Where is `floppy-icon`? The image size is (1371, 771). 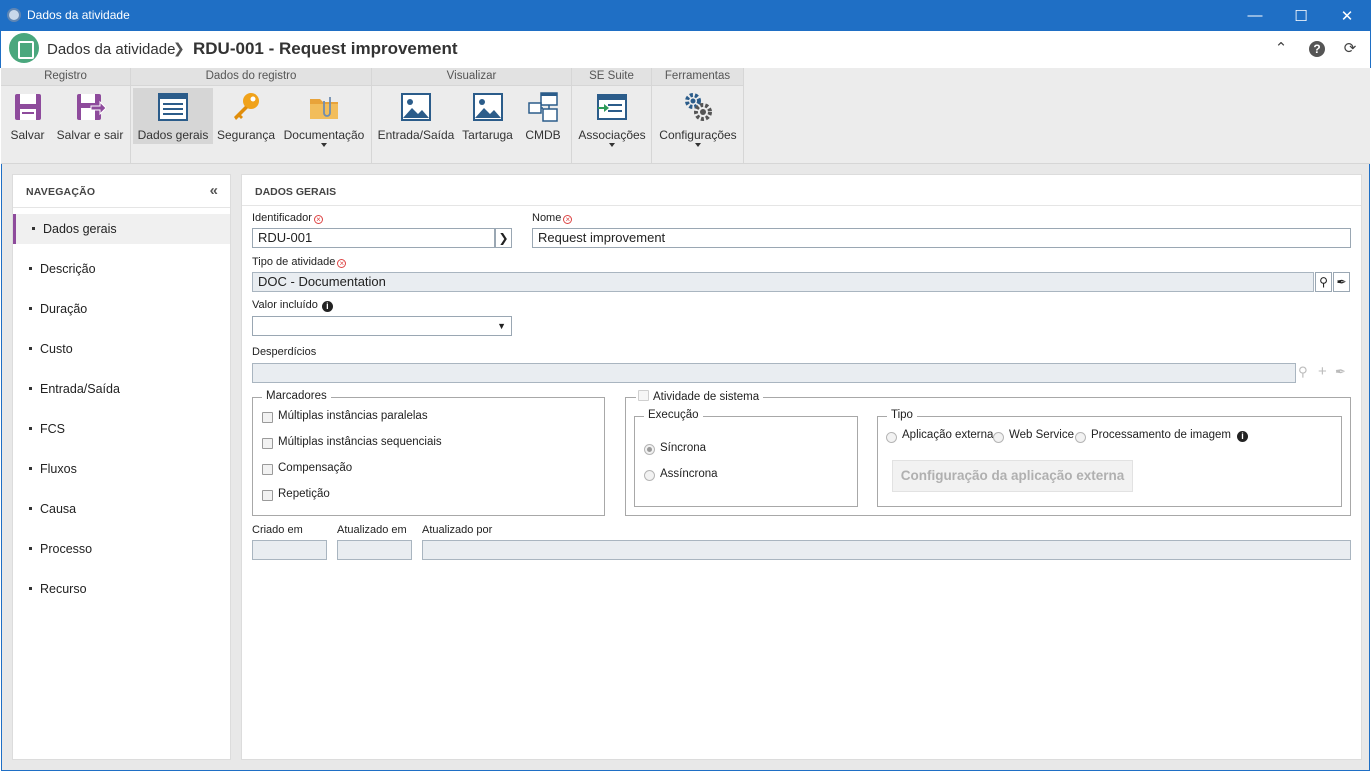
floppy-icon is located at coordinates (27, 107).